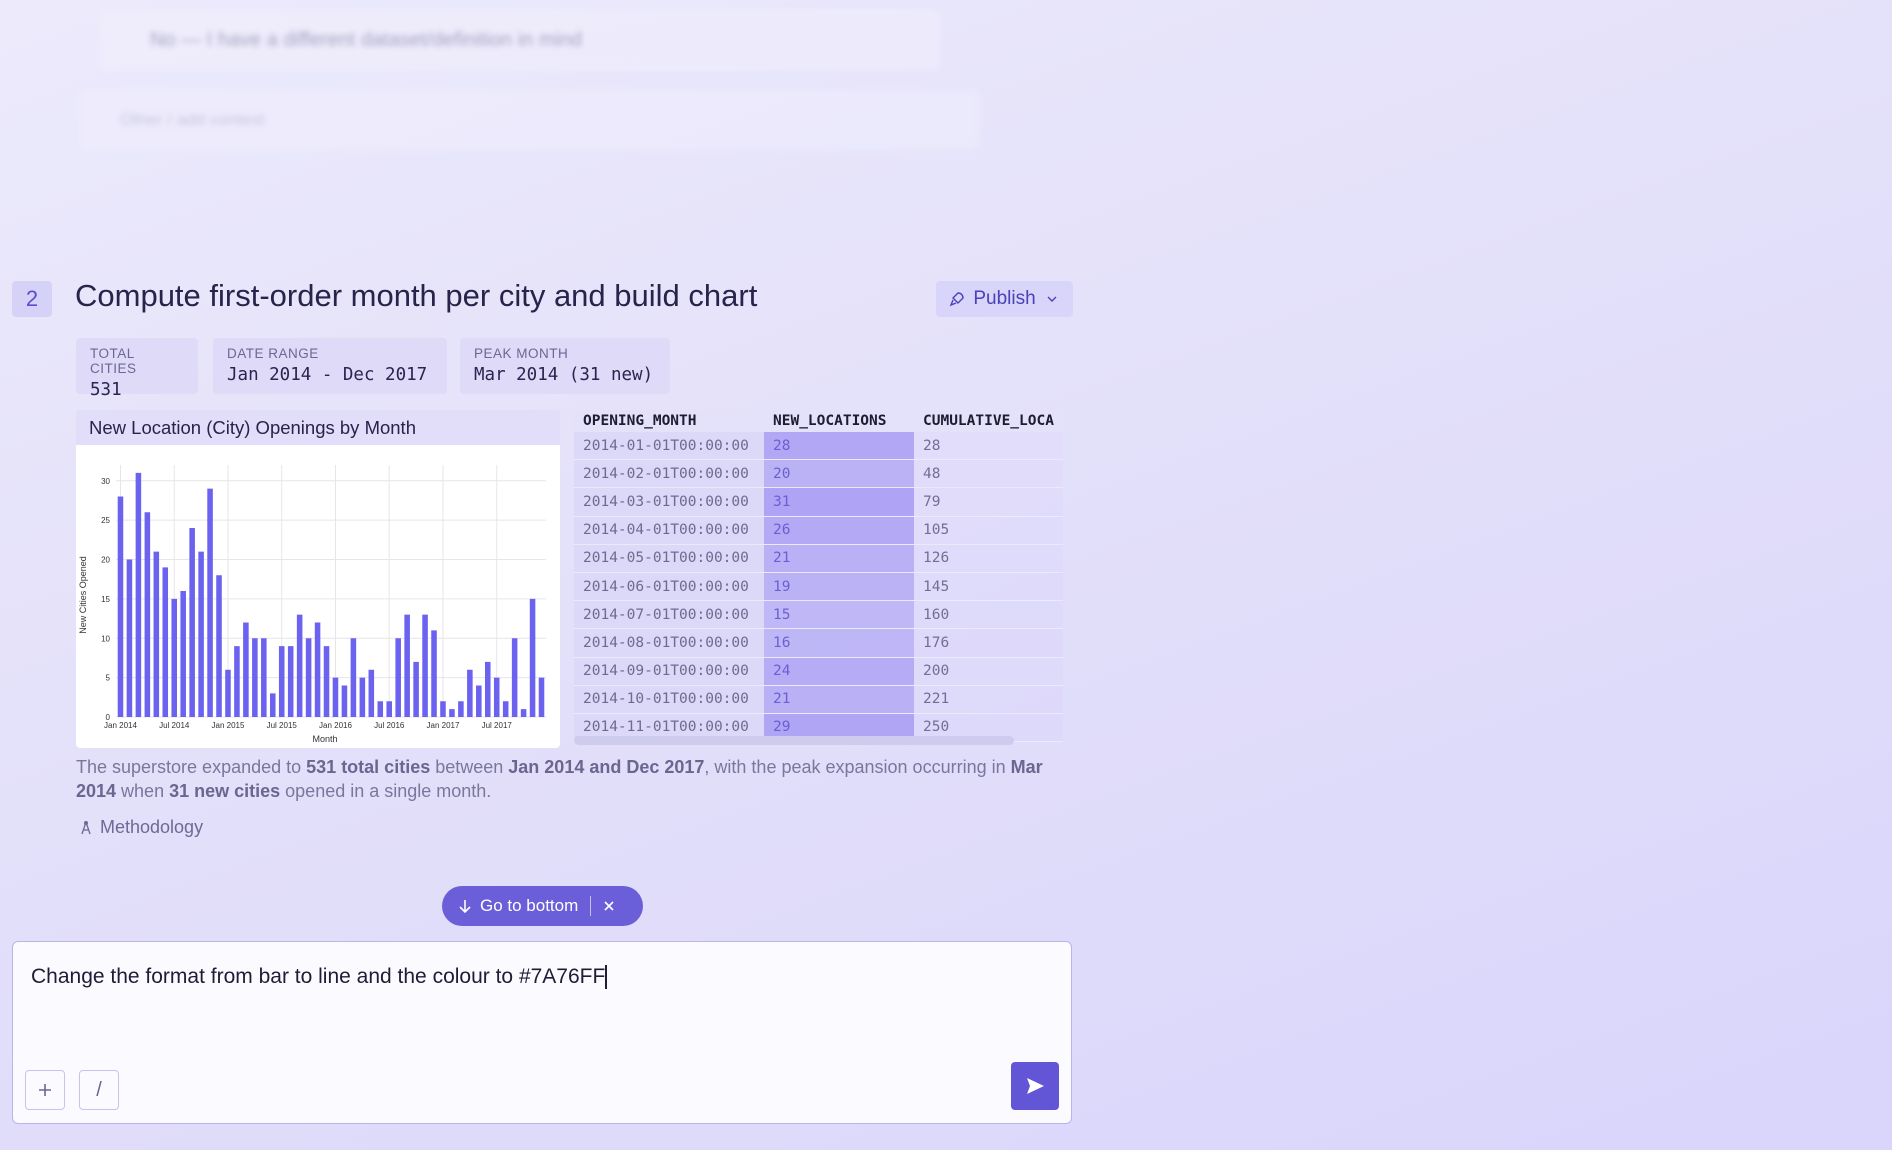  I want to click on close-icon, so click(609, 906).